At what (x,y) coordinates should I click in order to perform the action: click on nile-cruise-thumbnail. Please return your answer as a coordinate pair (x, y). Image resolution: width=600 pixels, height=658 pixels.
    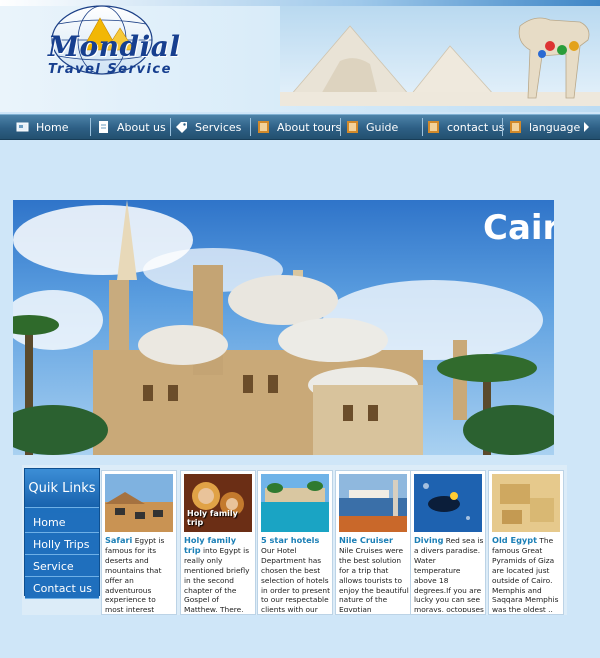
    Looking at the image, I should click on (373, 503).